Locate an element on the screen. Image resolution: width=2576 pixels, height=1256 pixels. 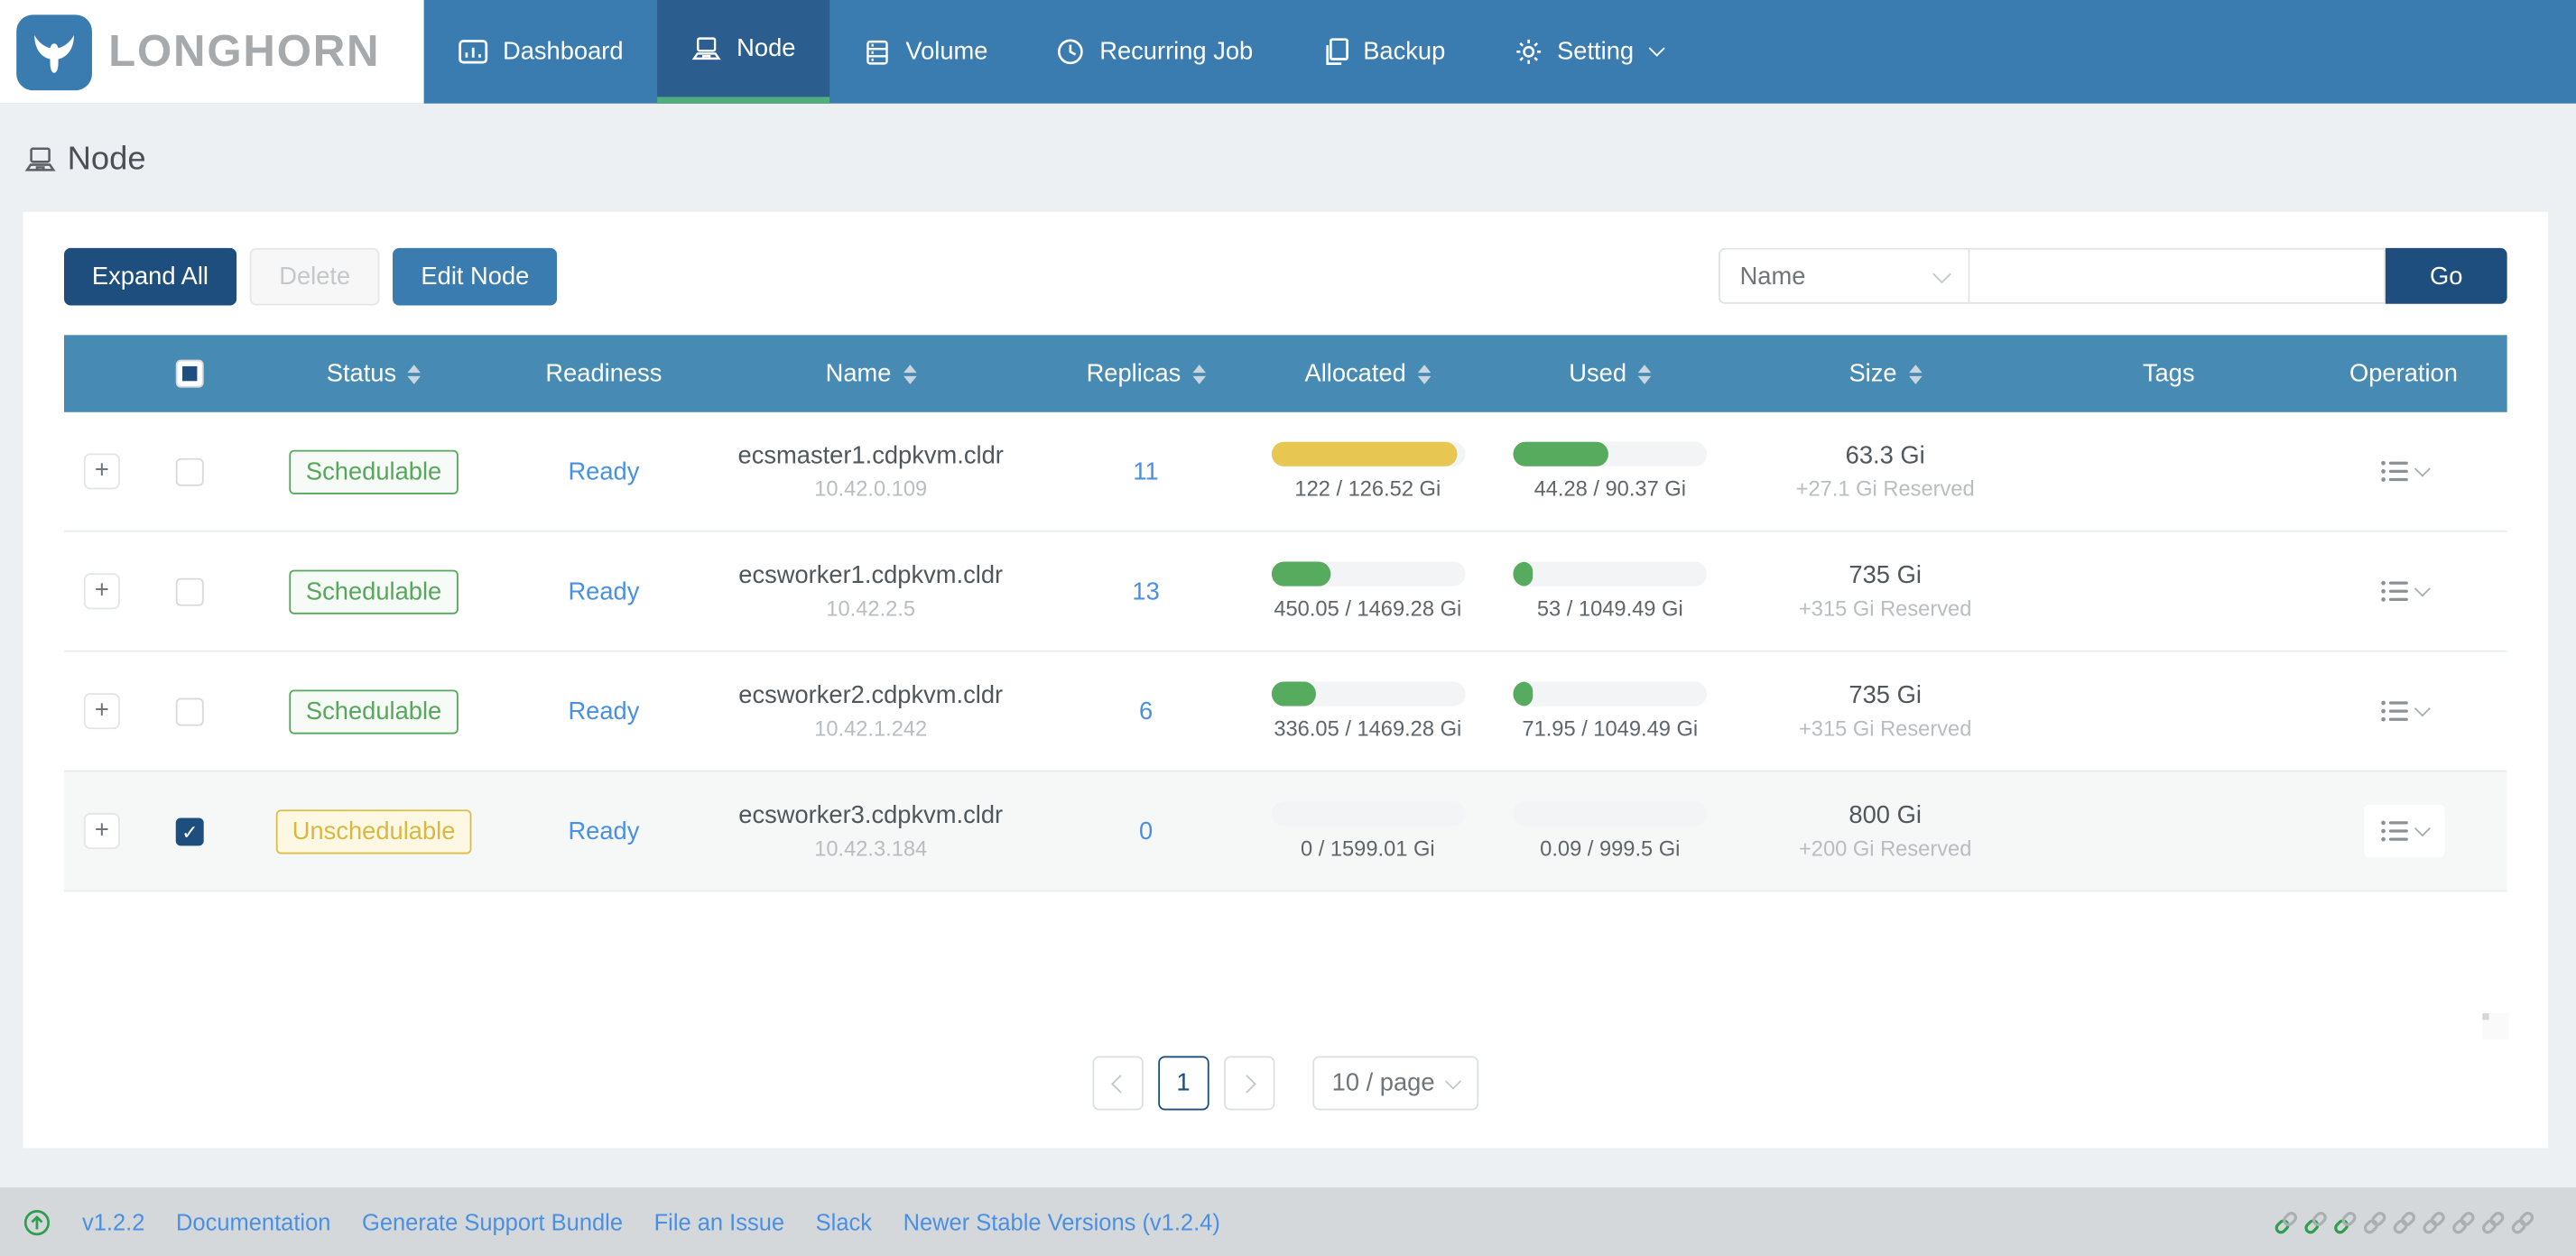
size-value: 63.3 Gi is located at coordinates (1885, 455).